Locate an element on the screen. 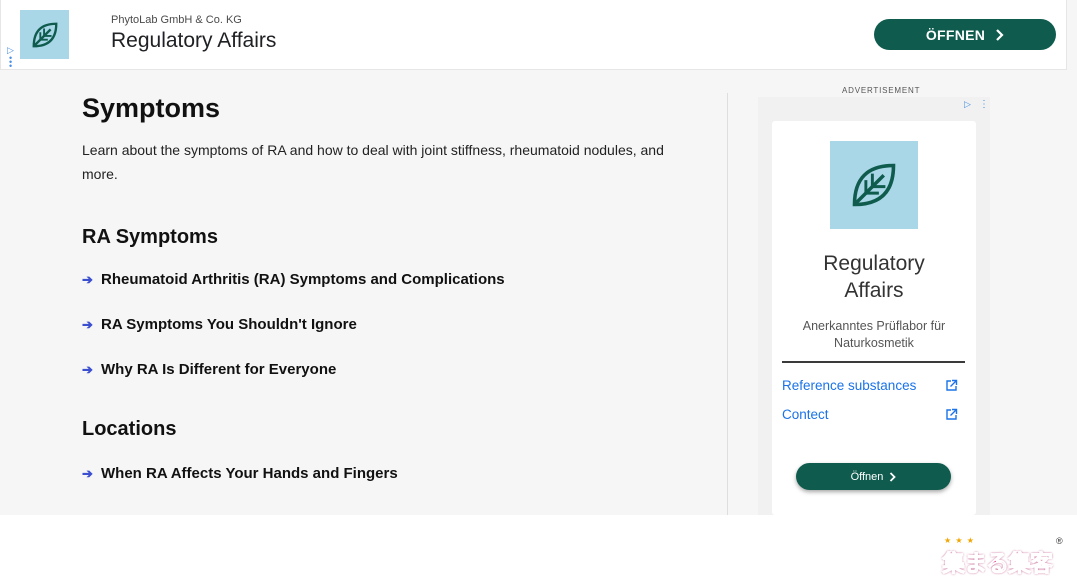 Image resolution: width=1077 pixels, height=583 pixels. sidebar-ad-open-label: Öffnen is located at coordinates (867, 476).